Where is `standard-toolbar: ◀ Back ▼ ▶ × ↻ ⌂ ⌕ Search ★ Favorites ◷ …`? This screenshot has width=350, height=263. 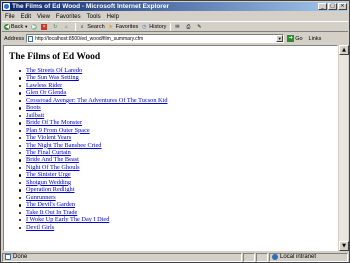
standard-toolbar: ◀ Back ▼ ▶ × ↻ ⌂ ⌕ Search ★ Favorites ◷ … is located at coordinates (175, 26).